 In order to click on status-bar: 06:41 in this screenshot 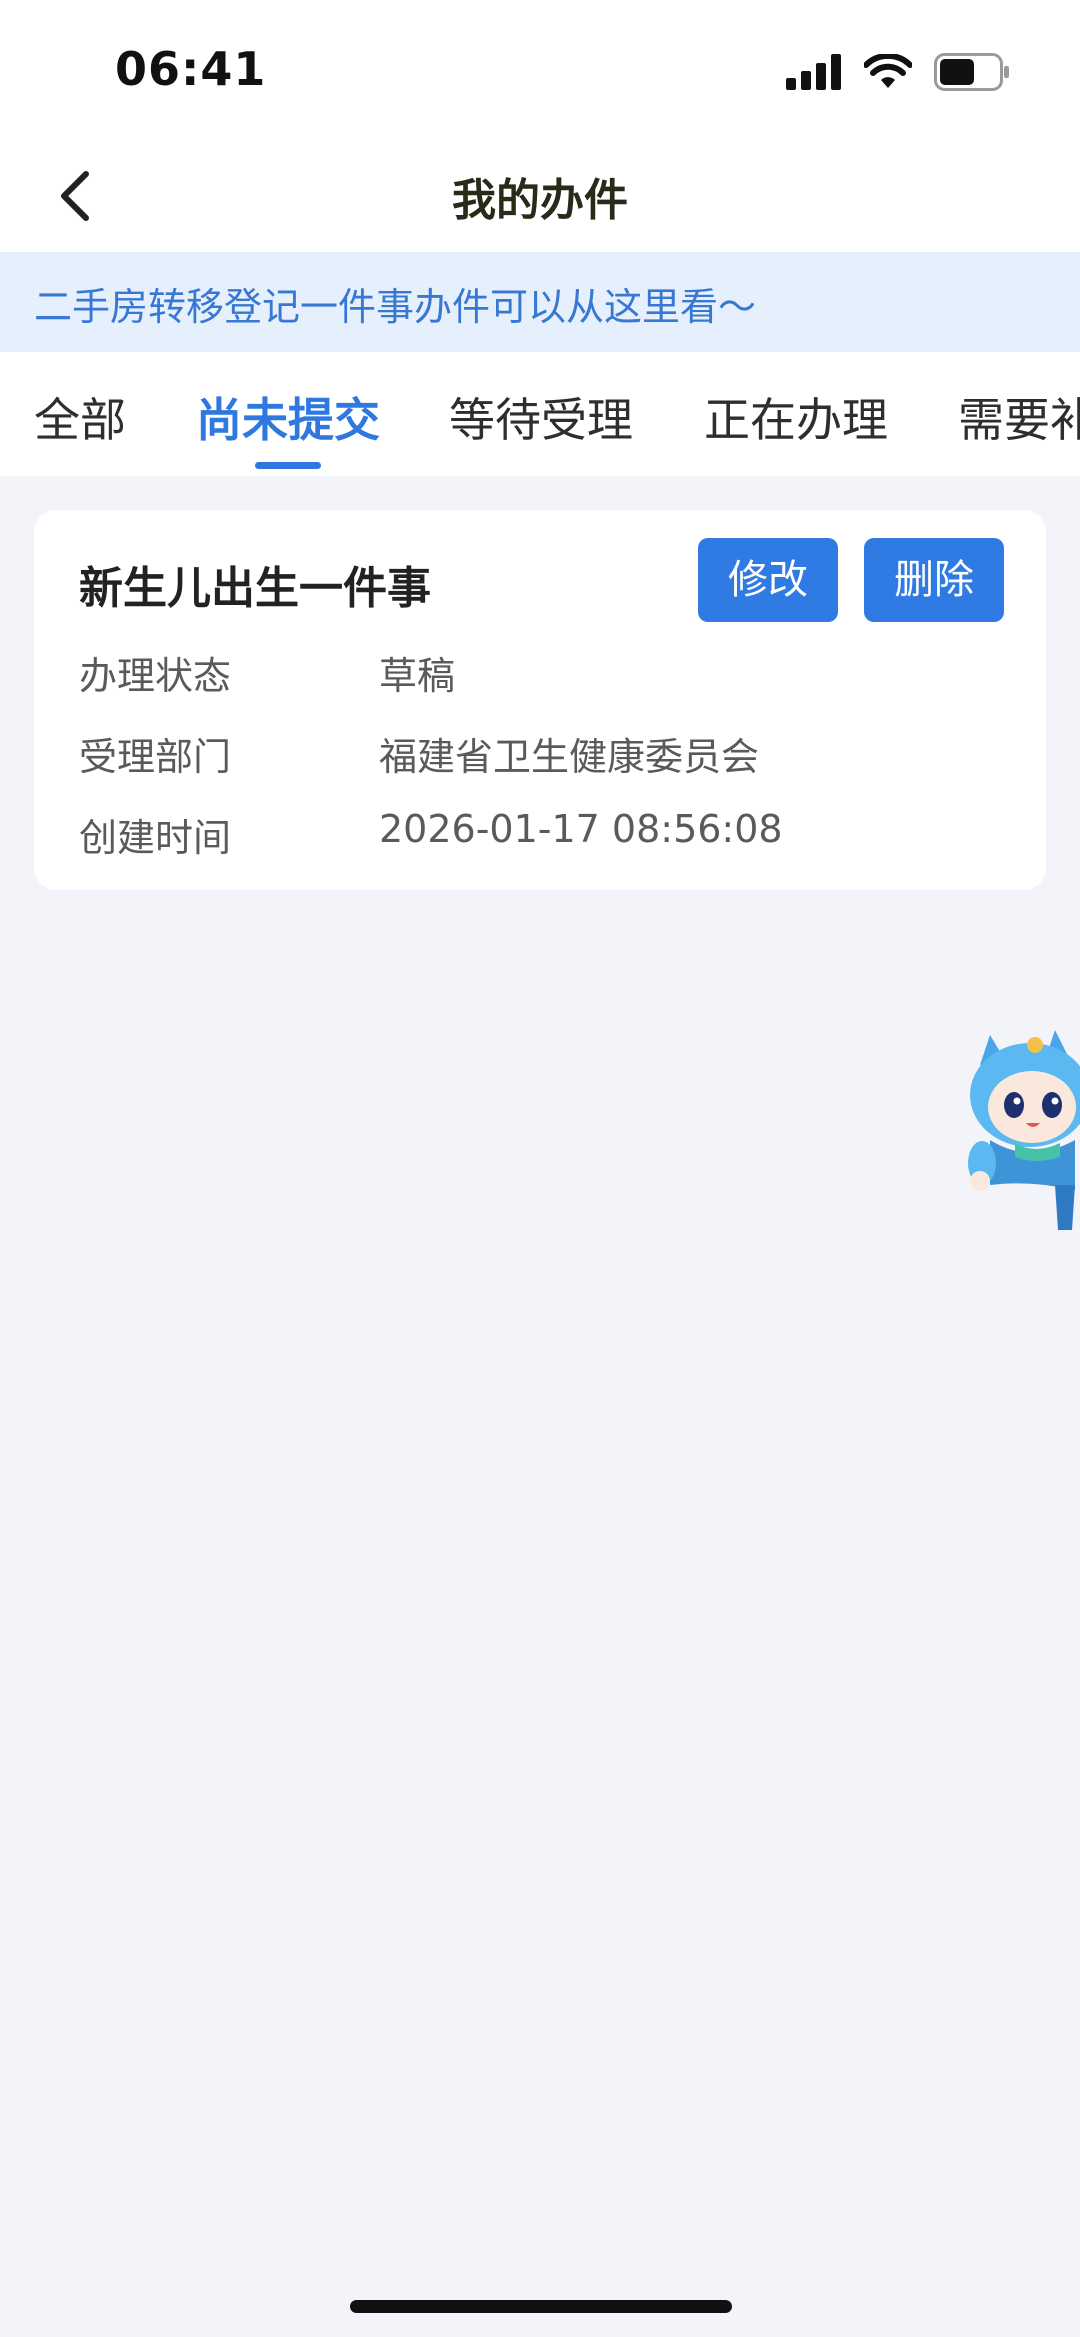, I will do `click(540, 70)`.